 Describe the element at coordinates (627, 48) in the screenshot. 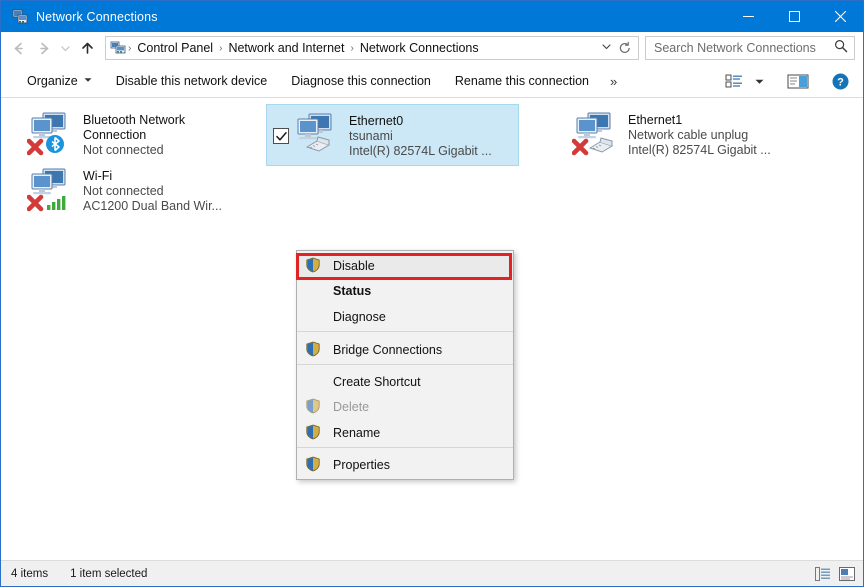

I see `refresh-icon` at that location.